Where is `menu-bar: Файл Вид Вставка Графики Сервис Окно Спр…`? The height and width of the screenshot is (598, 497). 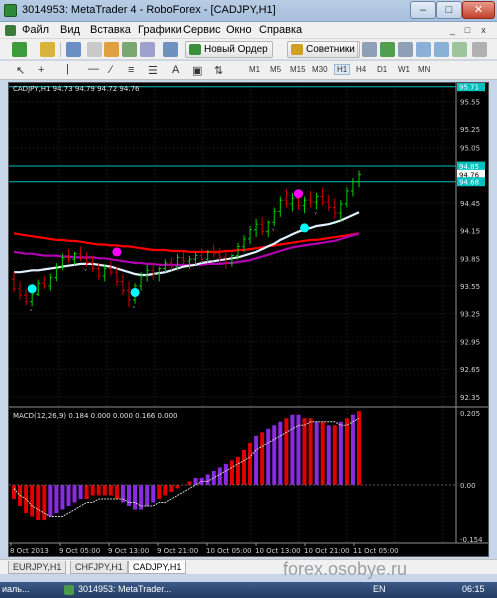 menu-bar: Файл Вид Вставка Графики Сервис Окно Спр… is located at coordinates (248, 30).